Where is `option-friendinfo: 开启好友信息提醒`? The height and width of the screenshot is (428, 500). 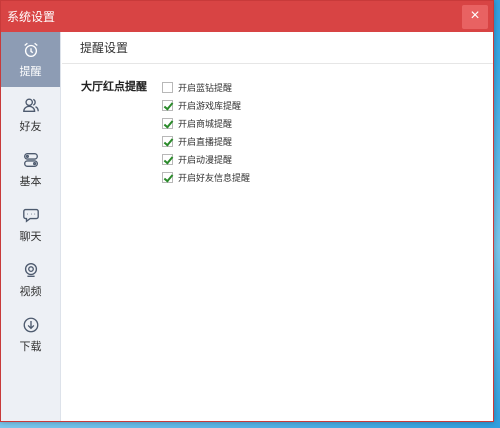 option-friendinfo: 开启好友信息提醒 is located at coordinates (206, 177).